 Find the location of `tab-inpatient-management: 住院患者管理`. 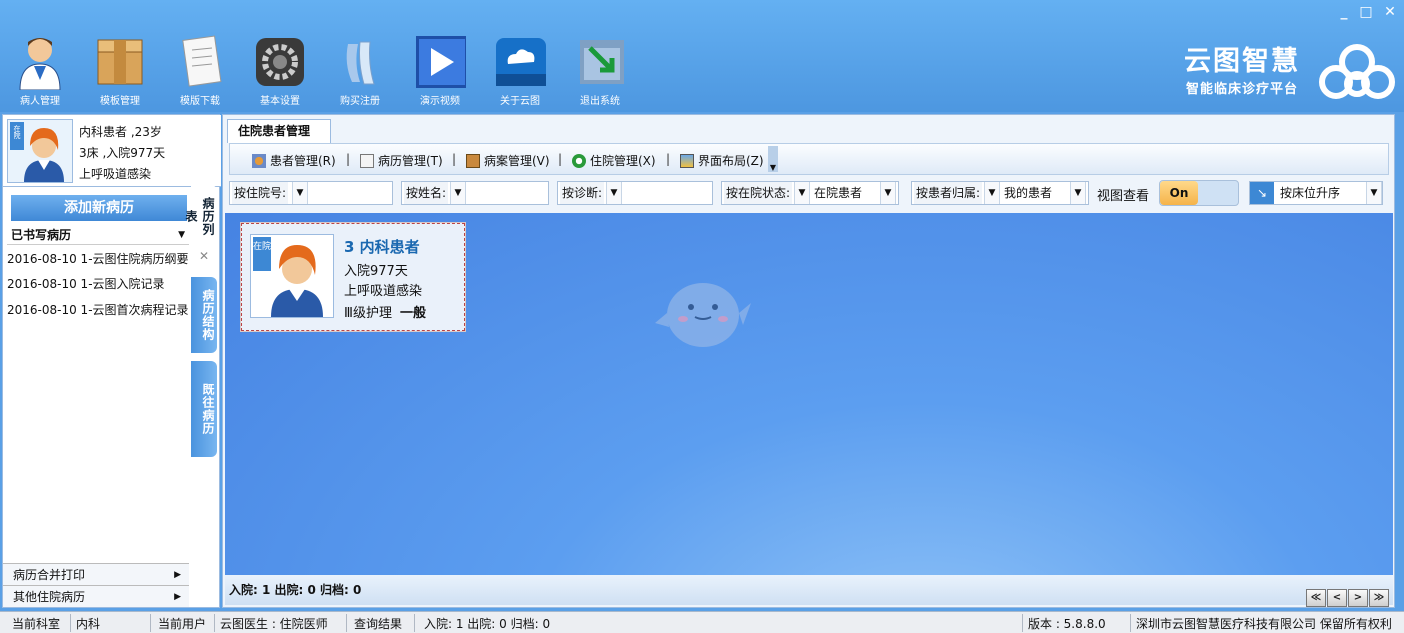

tab-inpatient-management: 住院患者管理 is located at coordinates (279, 131).